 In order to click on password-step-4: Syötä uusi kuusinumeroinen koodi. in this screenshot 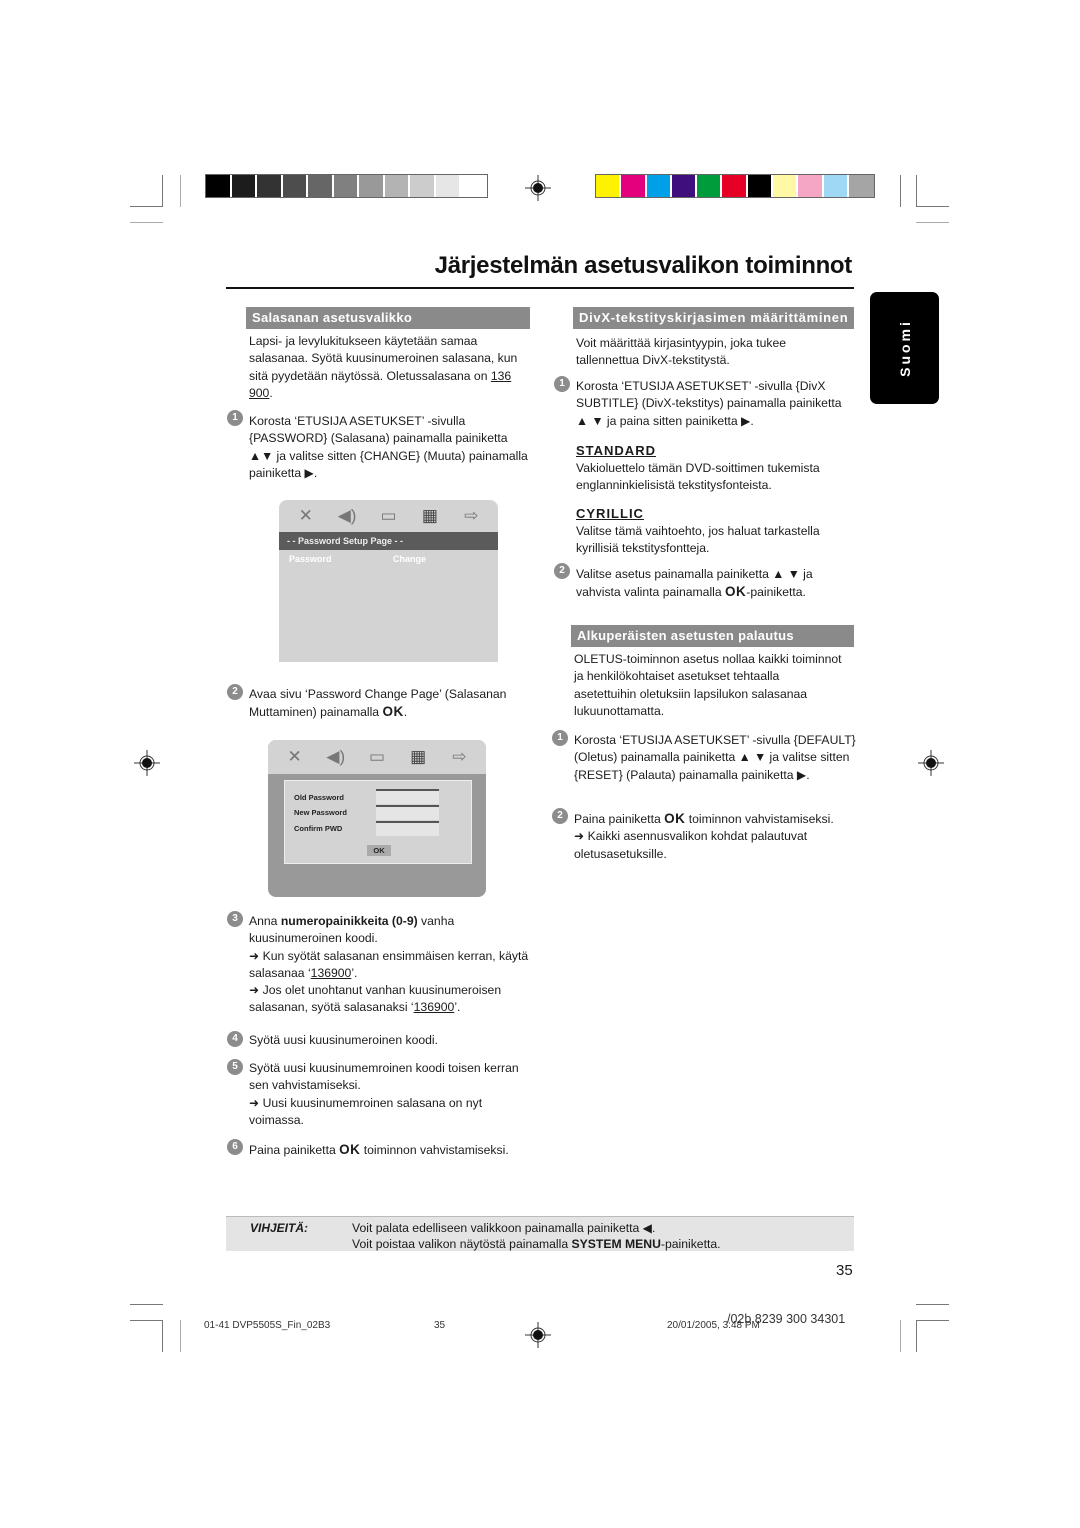, I will do `click(344, 1040)`.